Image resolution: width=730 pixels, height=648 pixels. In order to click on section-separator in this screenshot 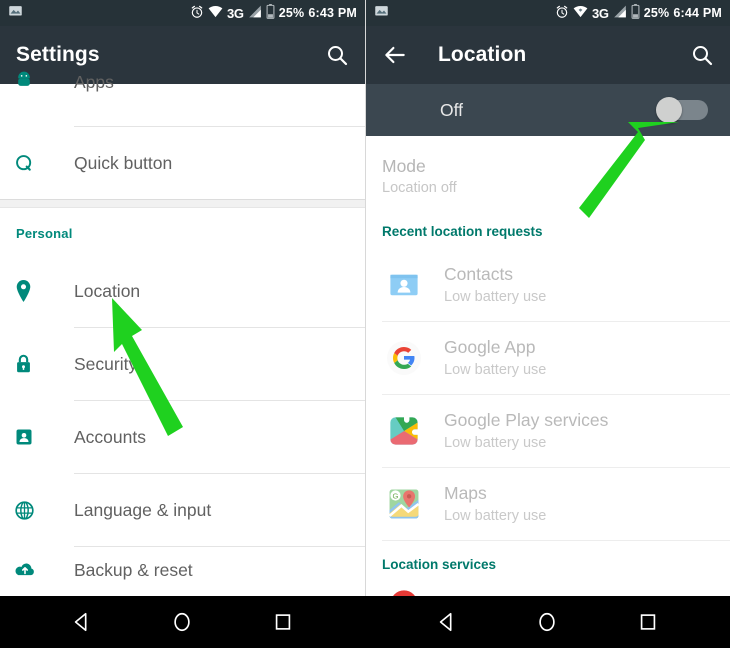, I will do `click(182, 203)`.